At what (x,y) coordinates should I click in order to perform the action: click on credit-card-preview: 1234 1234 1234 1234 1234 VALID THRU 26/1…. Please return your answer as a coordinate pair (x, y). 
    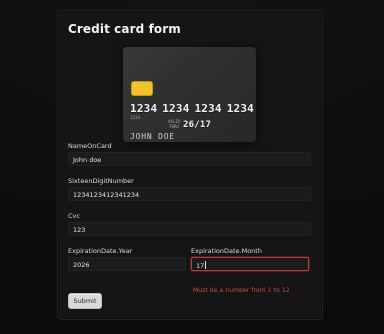
    Looking at the image, I should click on (189, 94).